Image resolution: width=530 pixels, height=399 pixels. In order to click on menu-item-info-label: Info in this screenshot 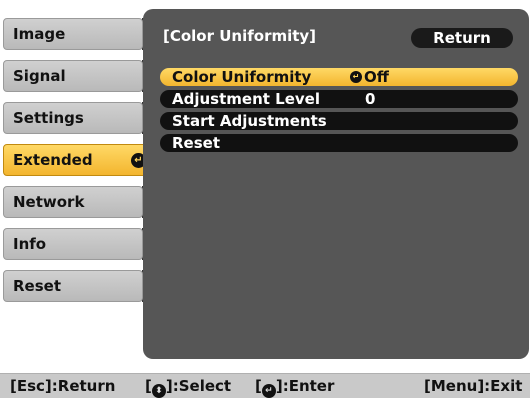, I will do `click(30, 244)`.